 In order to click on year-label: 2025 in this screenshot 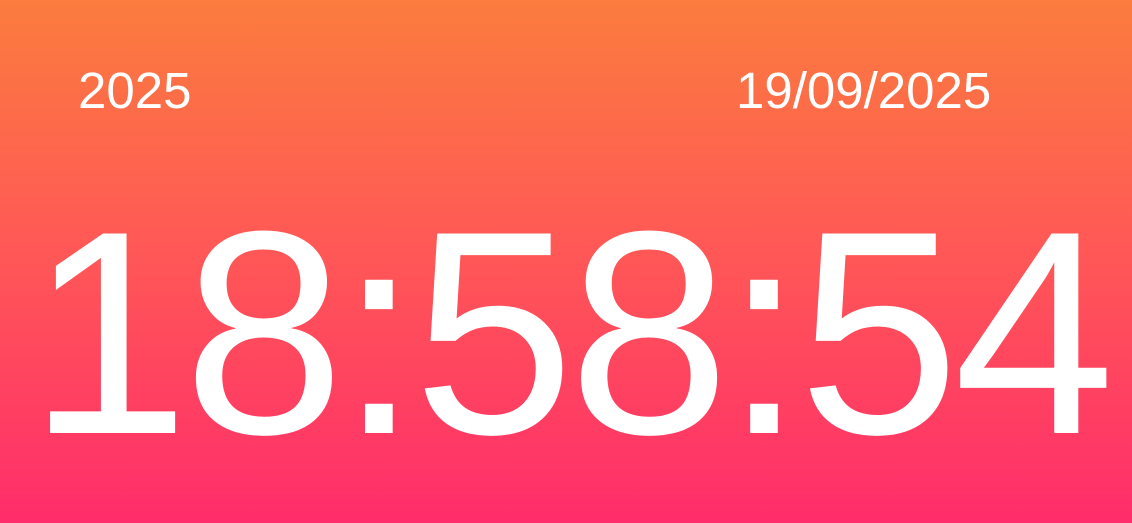, I will do `click(135, 90)`.